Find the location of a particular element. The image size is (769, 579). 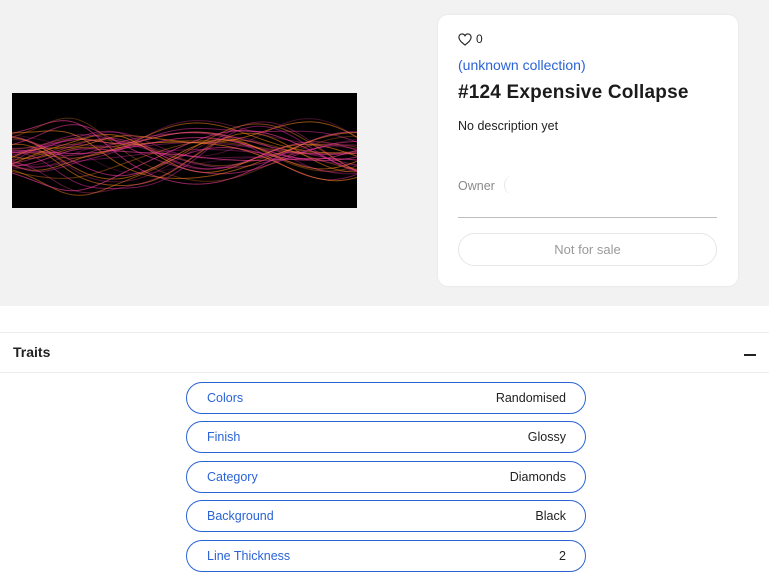

trait-name: Finish is located at coordinates (224, 437).